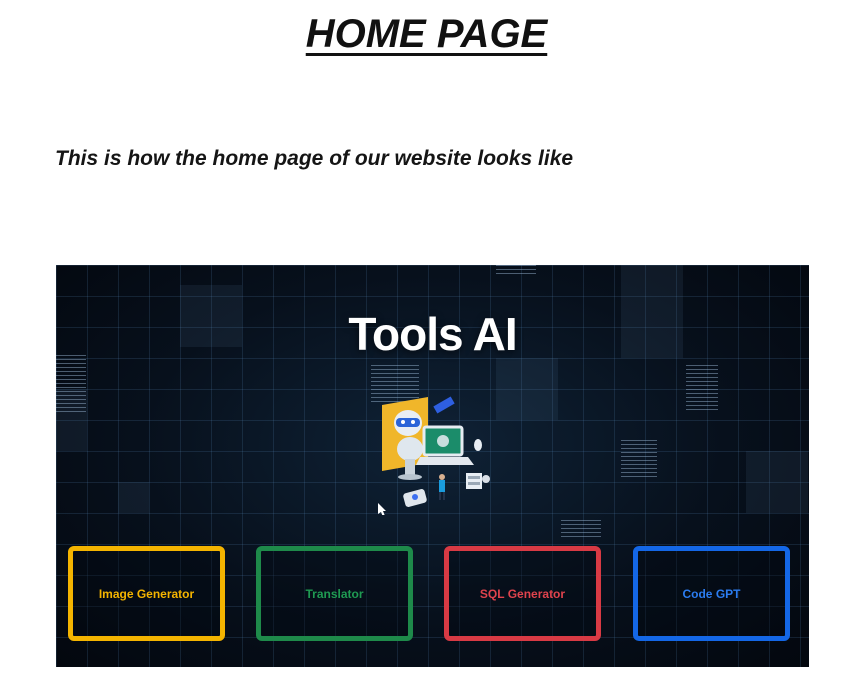  I want to click on sql-generator-button: SQL Generator, so click(522, 593).